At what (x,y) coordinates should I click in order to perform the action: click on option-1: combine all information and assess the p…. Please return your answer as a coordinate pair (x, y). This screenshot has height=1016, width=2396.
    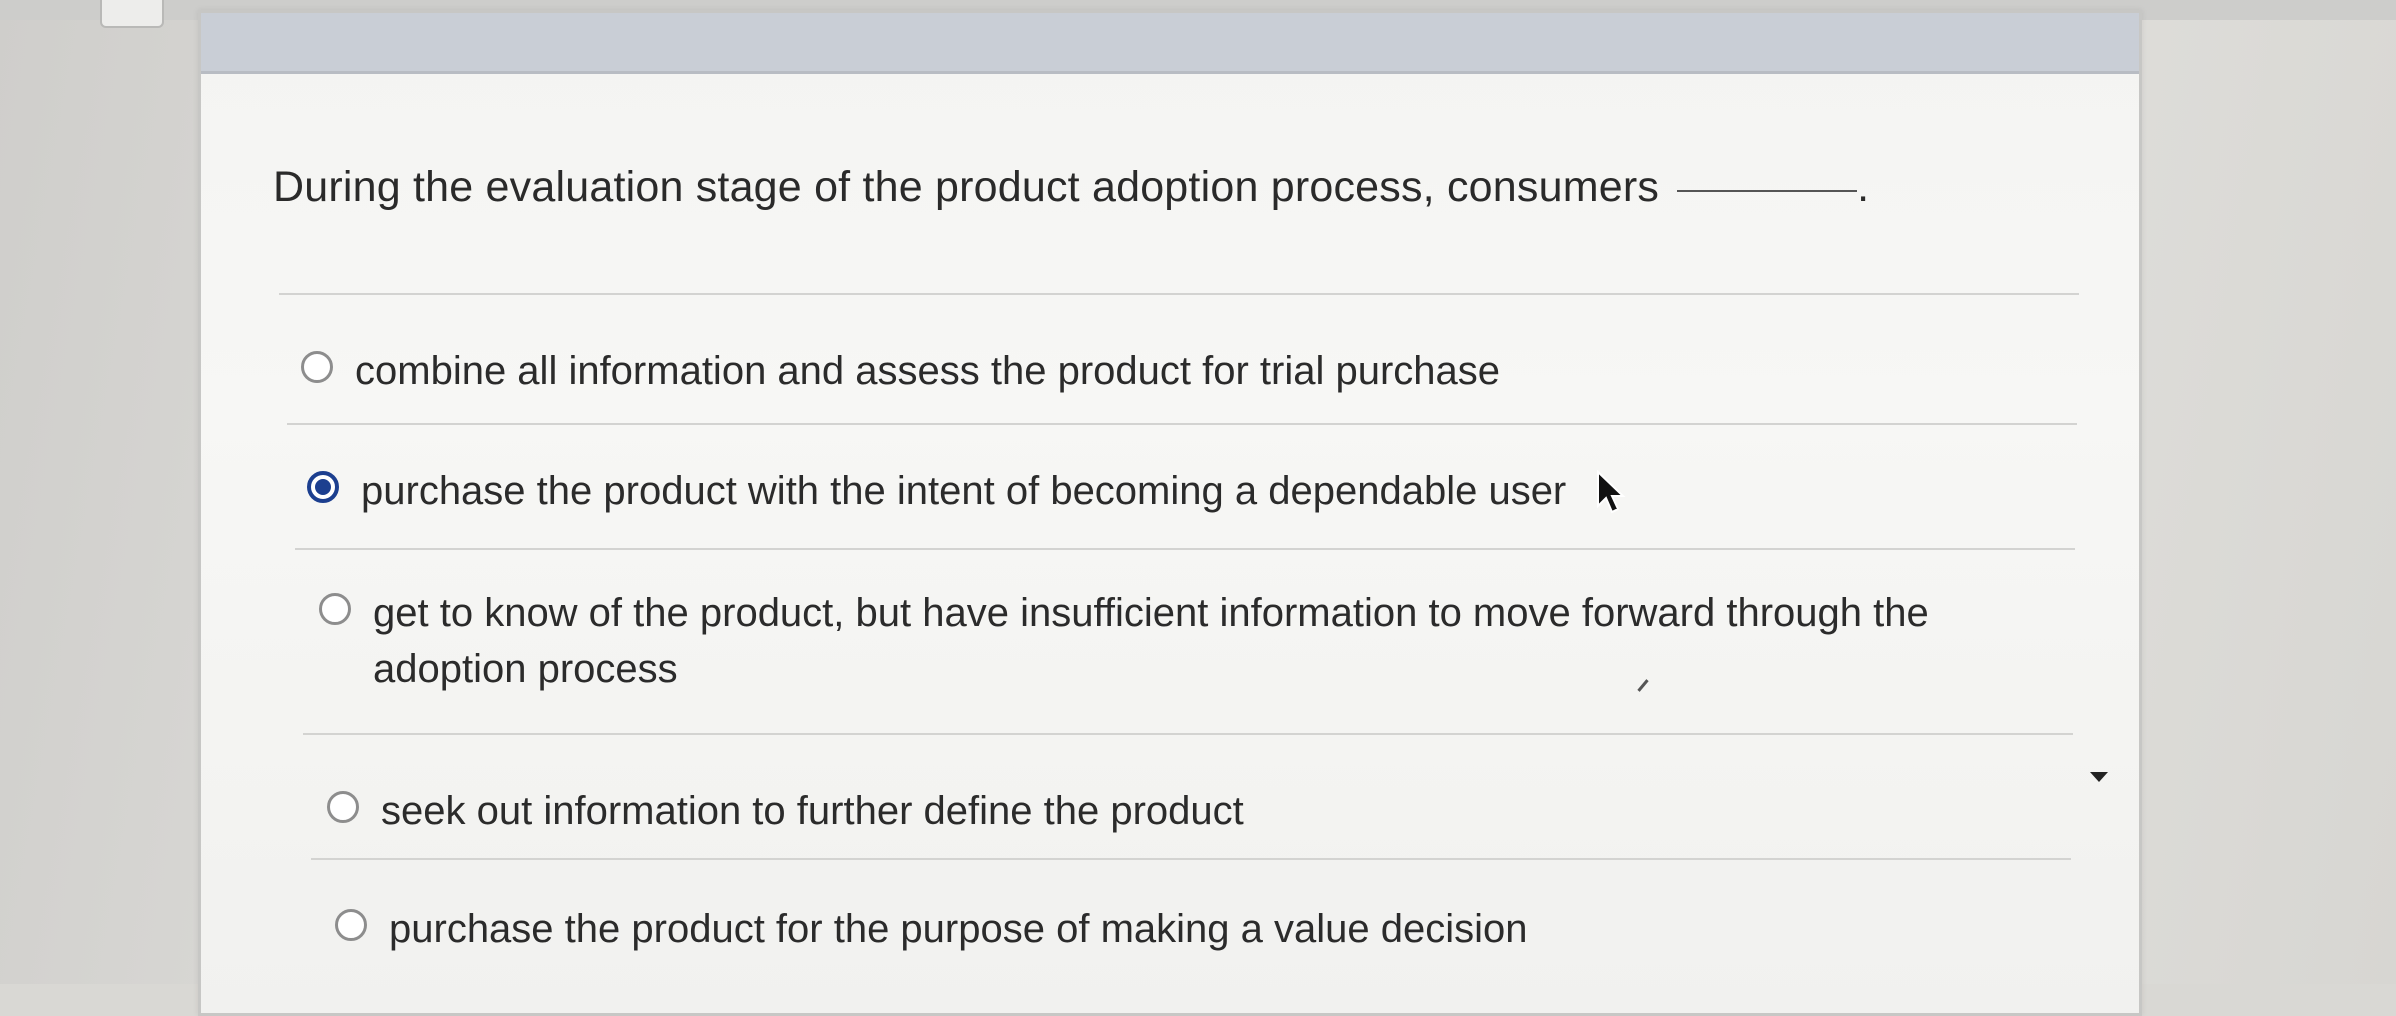
    Looking at the image, I should click on (900, 371).